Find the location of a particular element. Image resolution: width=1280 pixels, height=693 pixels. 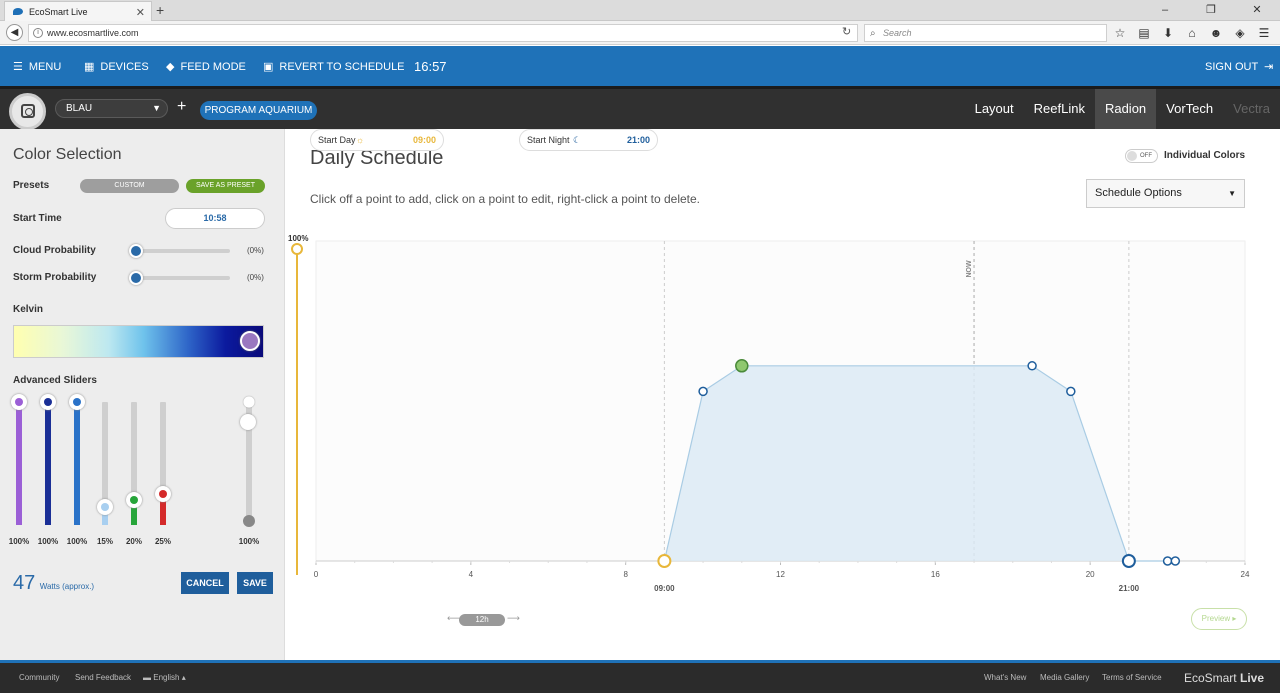

add-device-icon: + is located at coordinates (181, 107).